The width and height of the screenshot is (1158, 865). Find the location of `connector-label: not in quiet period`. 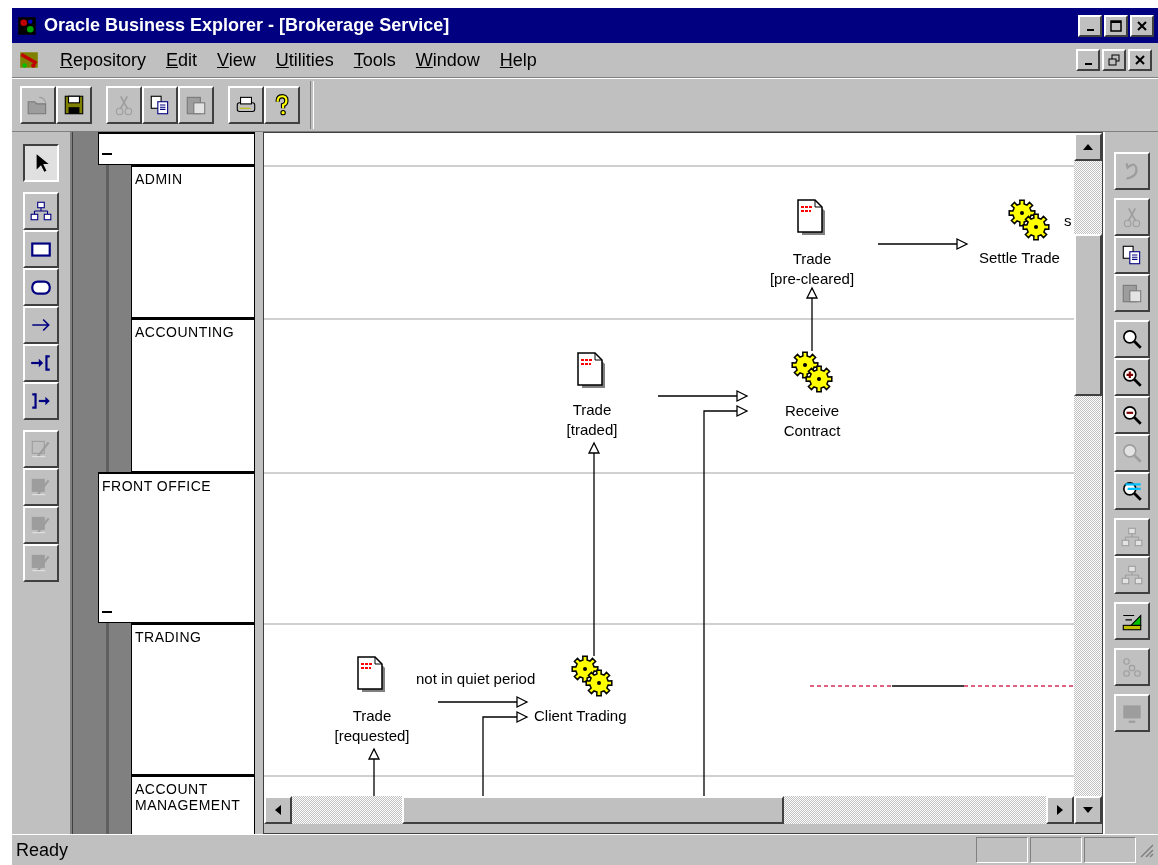

connector-label: not in quiet period is located at coordinates (476, 679).